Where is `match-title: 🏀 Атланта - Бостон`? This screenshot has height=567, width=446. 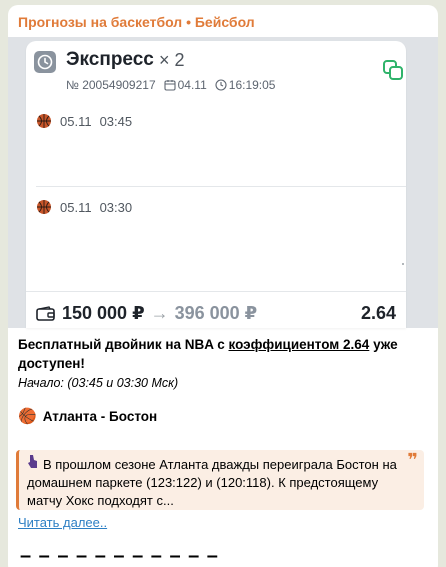 match-title: 🏀 Атланта - Бостон is located at coordinates (223, 416).